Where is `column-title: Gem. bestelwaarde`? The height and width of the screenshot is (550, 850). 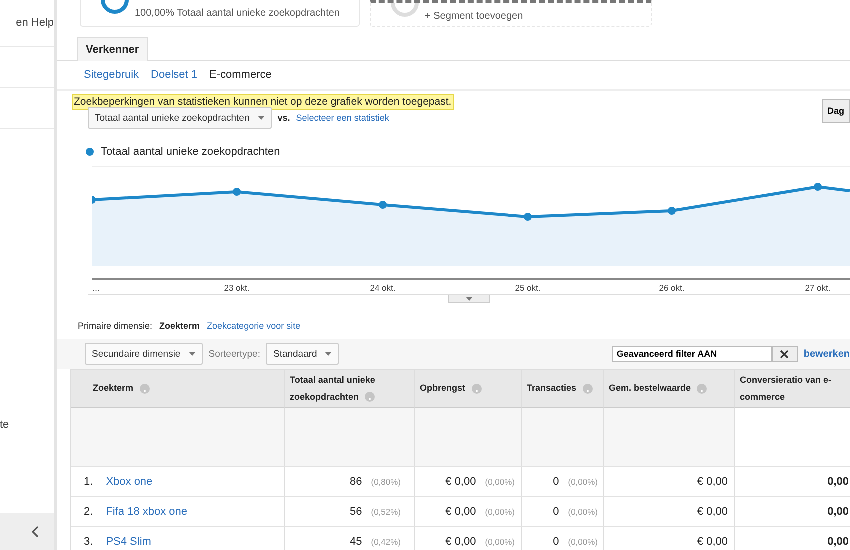
column-title: Gem. bestelwaarde is located at coordinates (658, 388).